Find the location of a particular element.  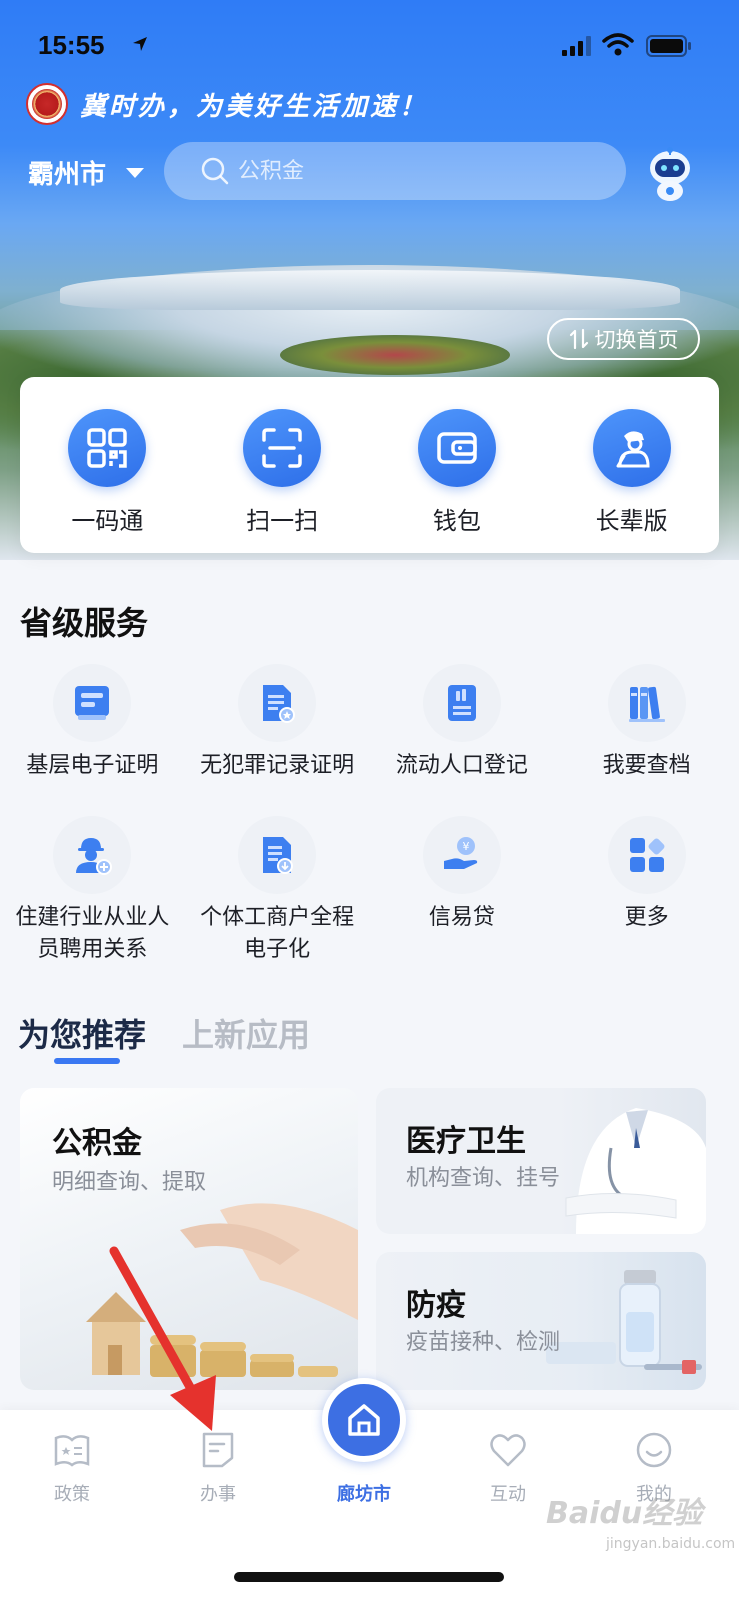

registration-icon is located at coordinates (461, 703).